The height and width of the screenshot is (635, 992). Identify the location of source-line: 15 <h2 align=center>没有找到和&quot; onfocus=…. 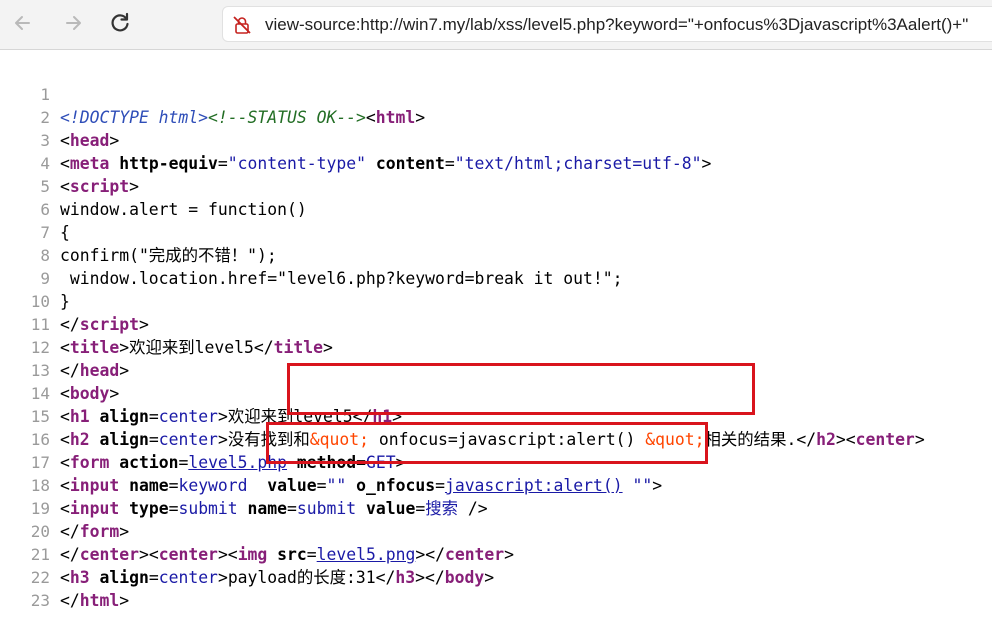
(496, 415).